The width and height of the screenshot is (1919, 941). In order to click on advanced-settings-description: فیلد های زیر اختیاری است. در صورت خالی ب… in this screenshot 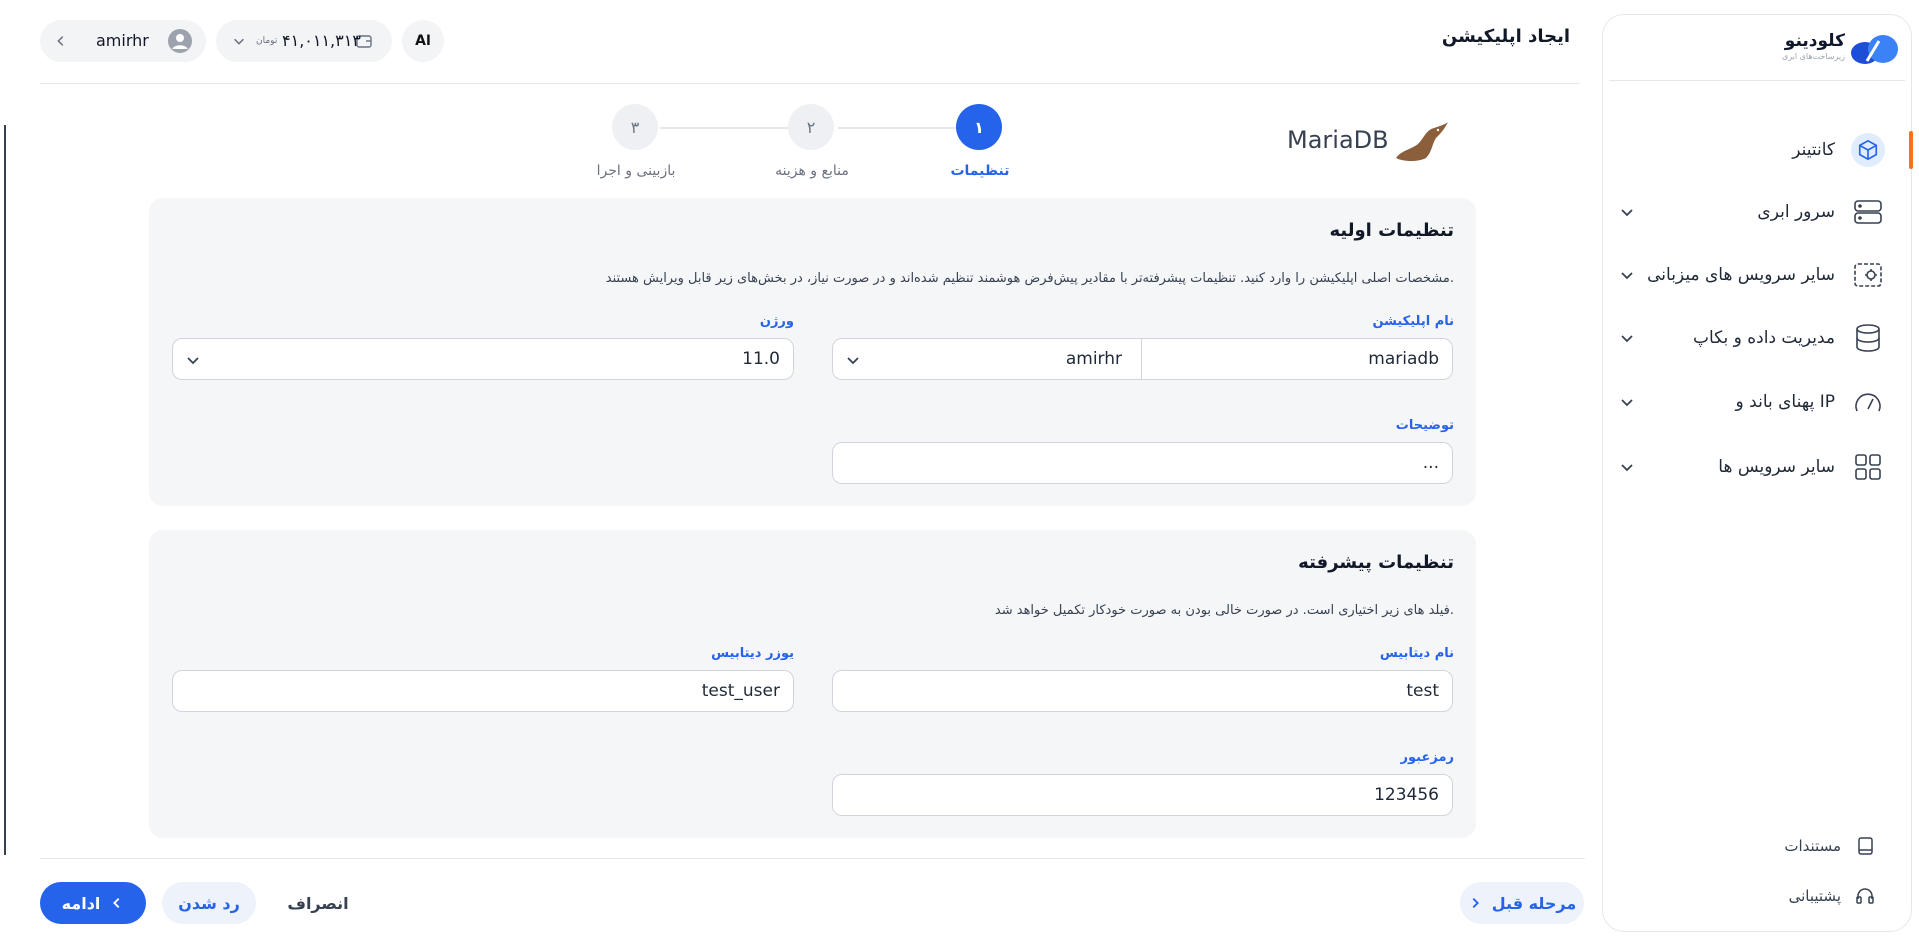, I will do `click(1224, 610)`.